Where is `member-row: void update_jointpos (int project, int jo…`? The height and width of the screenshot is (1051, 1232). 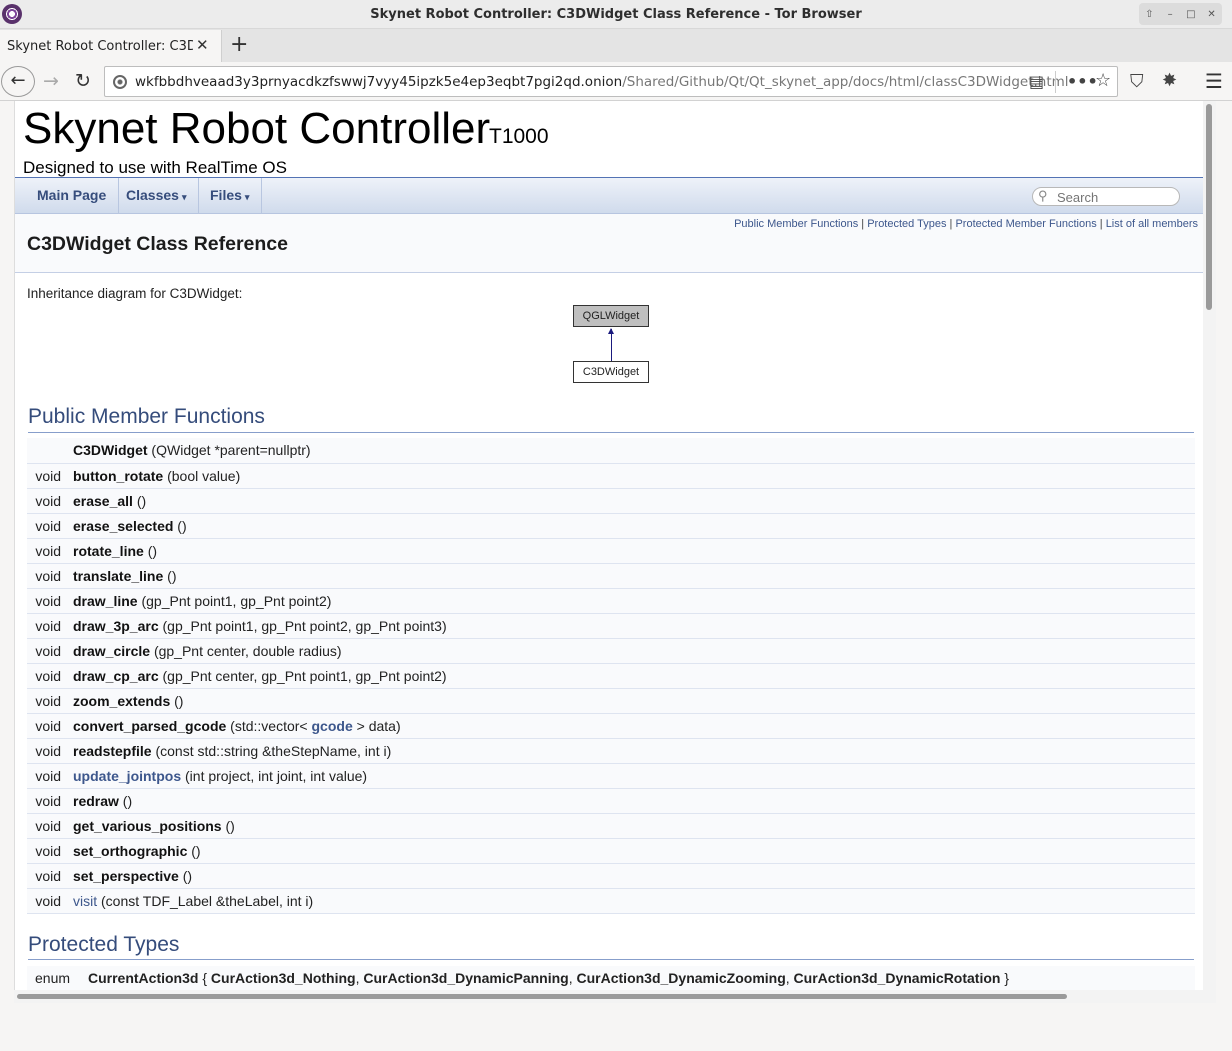
member-row: void update_jointpos (int project, int jo… is located at coordinates (611, 776).